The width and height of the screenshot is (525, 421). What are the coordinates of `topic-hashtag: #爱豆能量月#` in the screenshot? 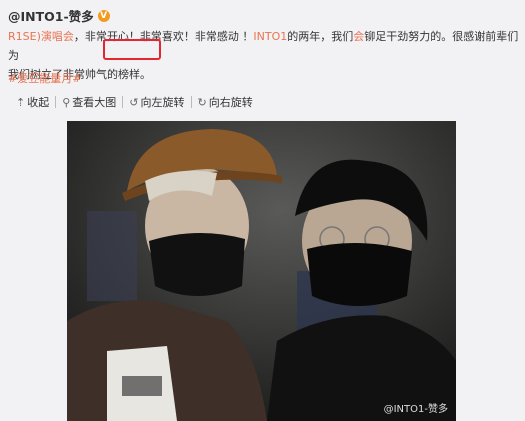 It's located at (44, 78).